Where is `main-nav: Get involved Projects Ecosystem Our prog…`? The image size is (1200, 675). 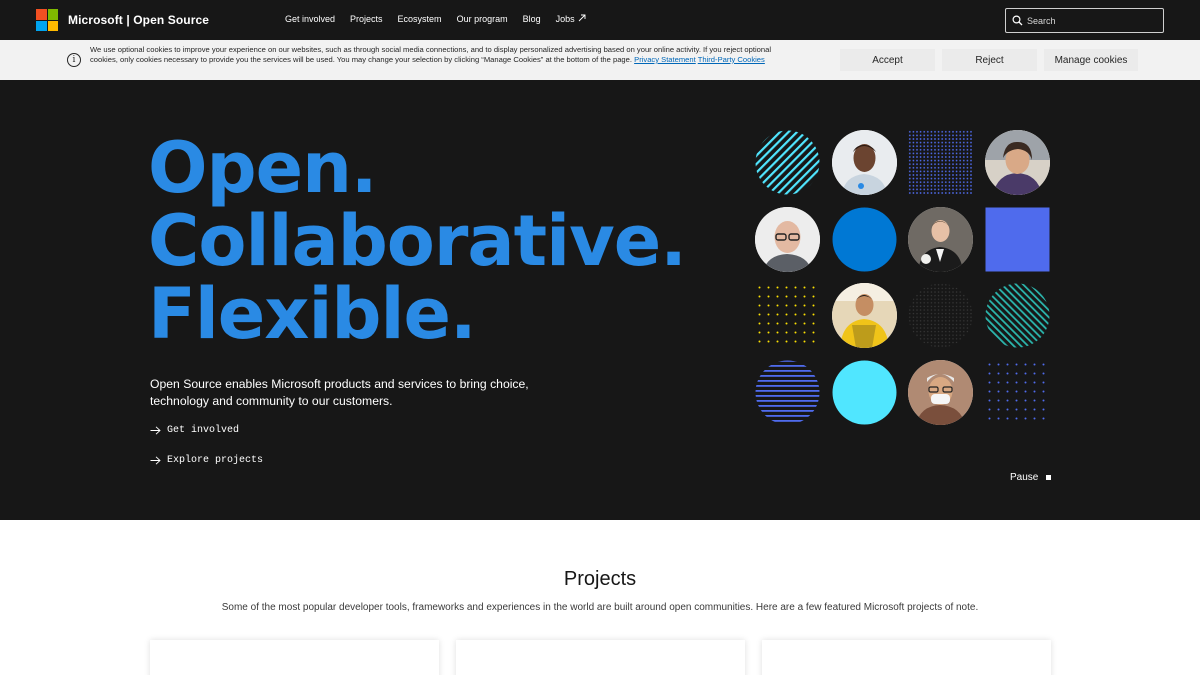 main-nav: Get involved Projects Ecosystem Our prog… is located at coordinates (435, 19).